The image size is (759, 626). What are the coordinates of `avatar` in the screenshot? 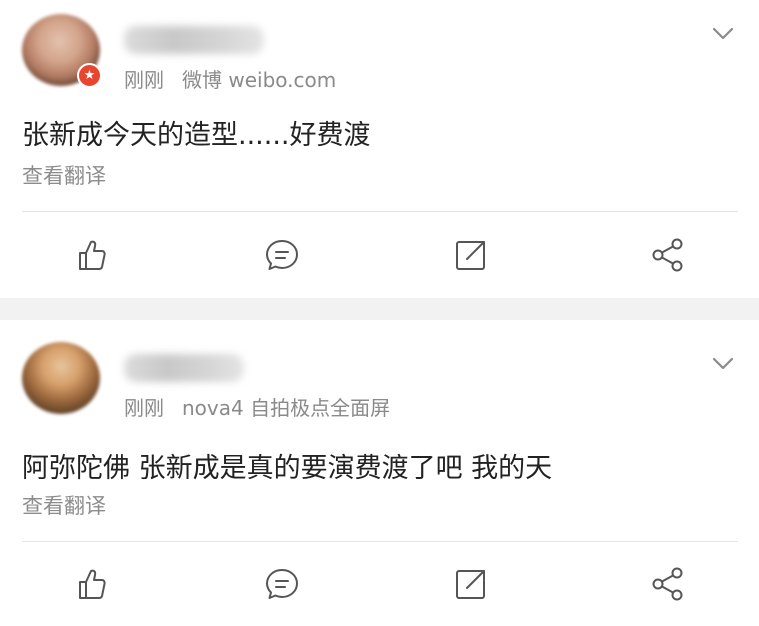 It's located at (61, 378).